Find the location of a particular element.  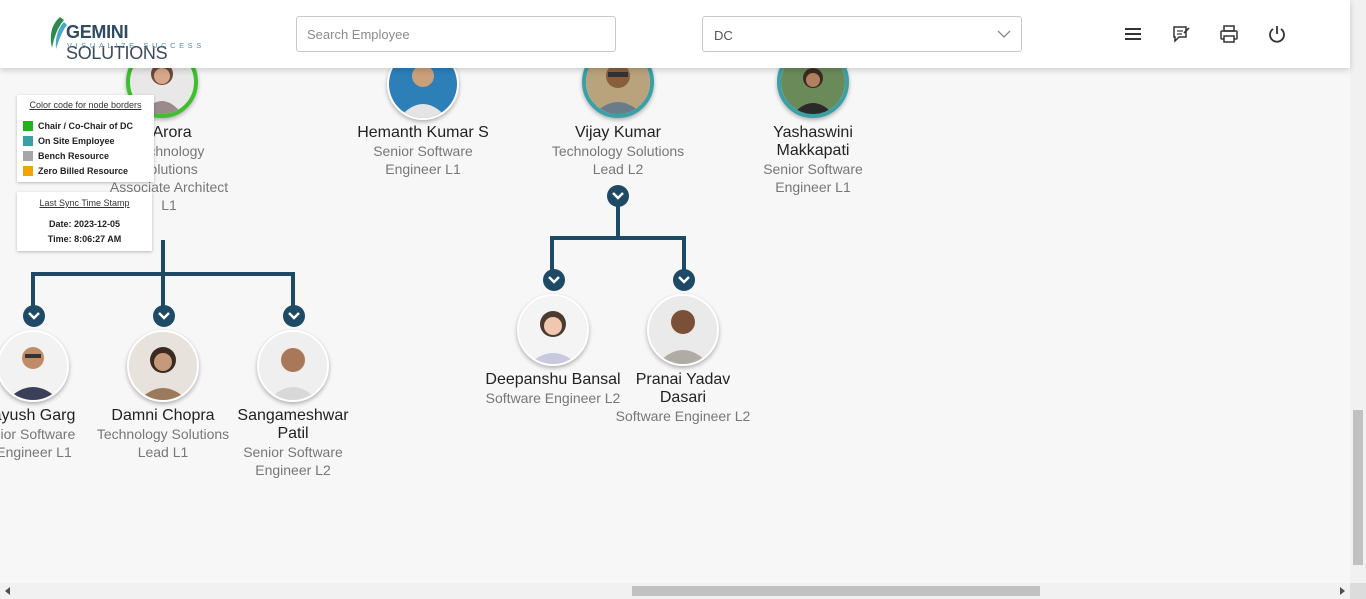

employee-role: nior Software Engineer L1 is located at coordinates (38, 443).